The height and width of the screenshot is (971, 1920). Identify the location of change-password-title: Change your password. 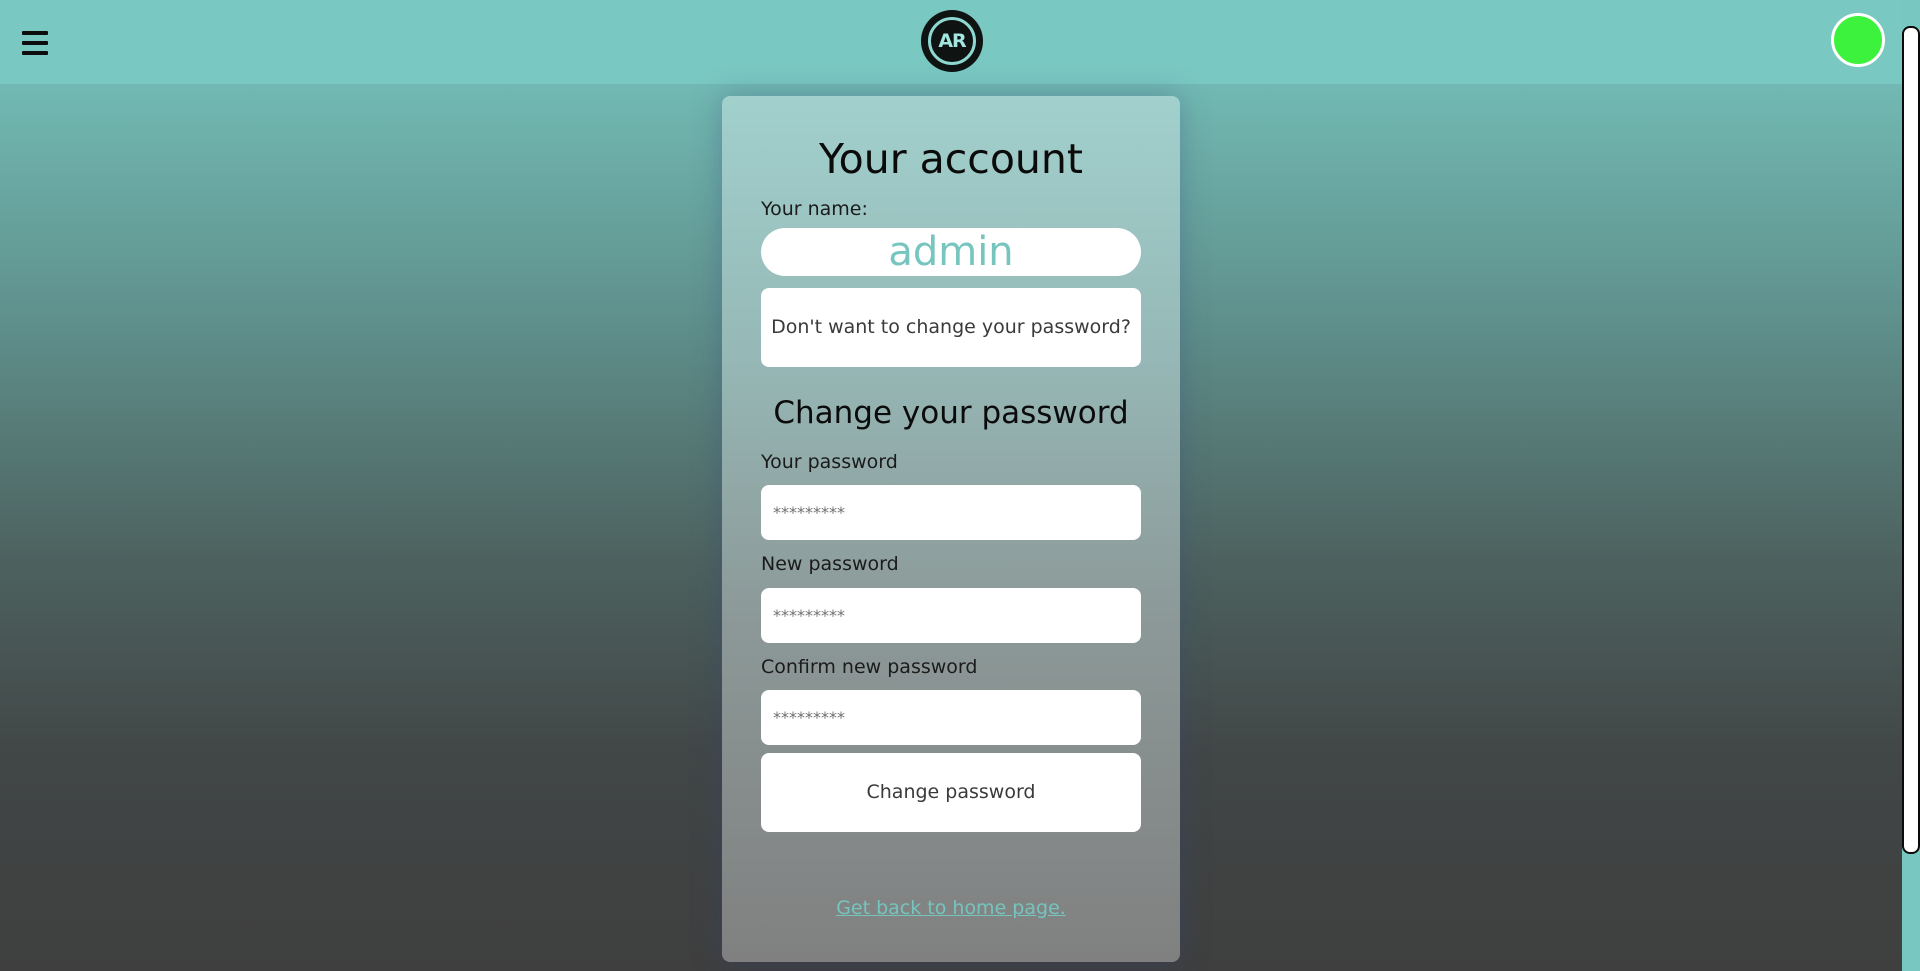
(951, 413).